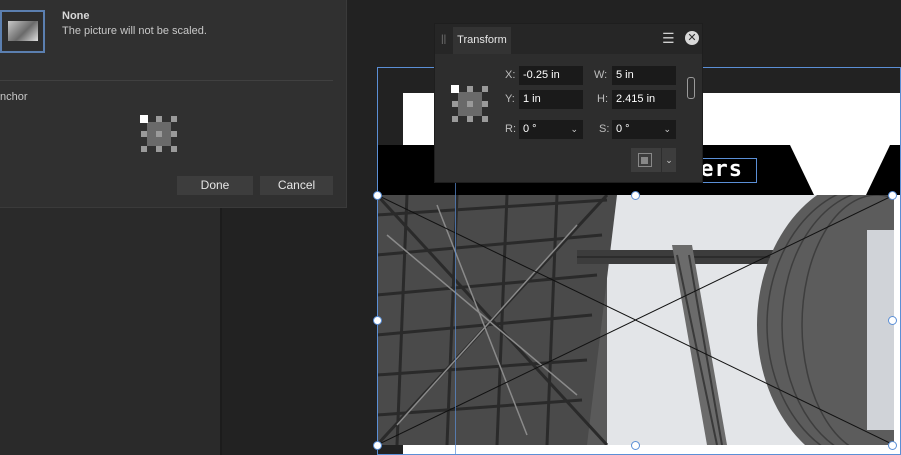 The image size is (901, 455). What do you see at coordinates (510, 75) in the screenshot?
I see `x-label: X:` at bounding box center [510, 75].